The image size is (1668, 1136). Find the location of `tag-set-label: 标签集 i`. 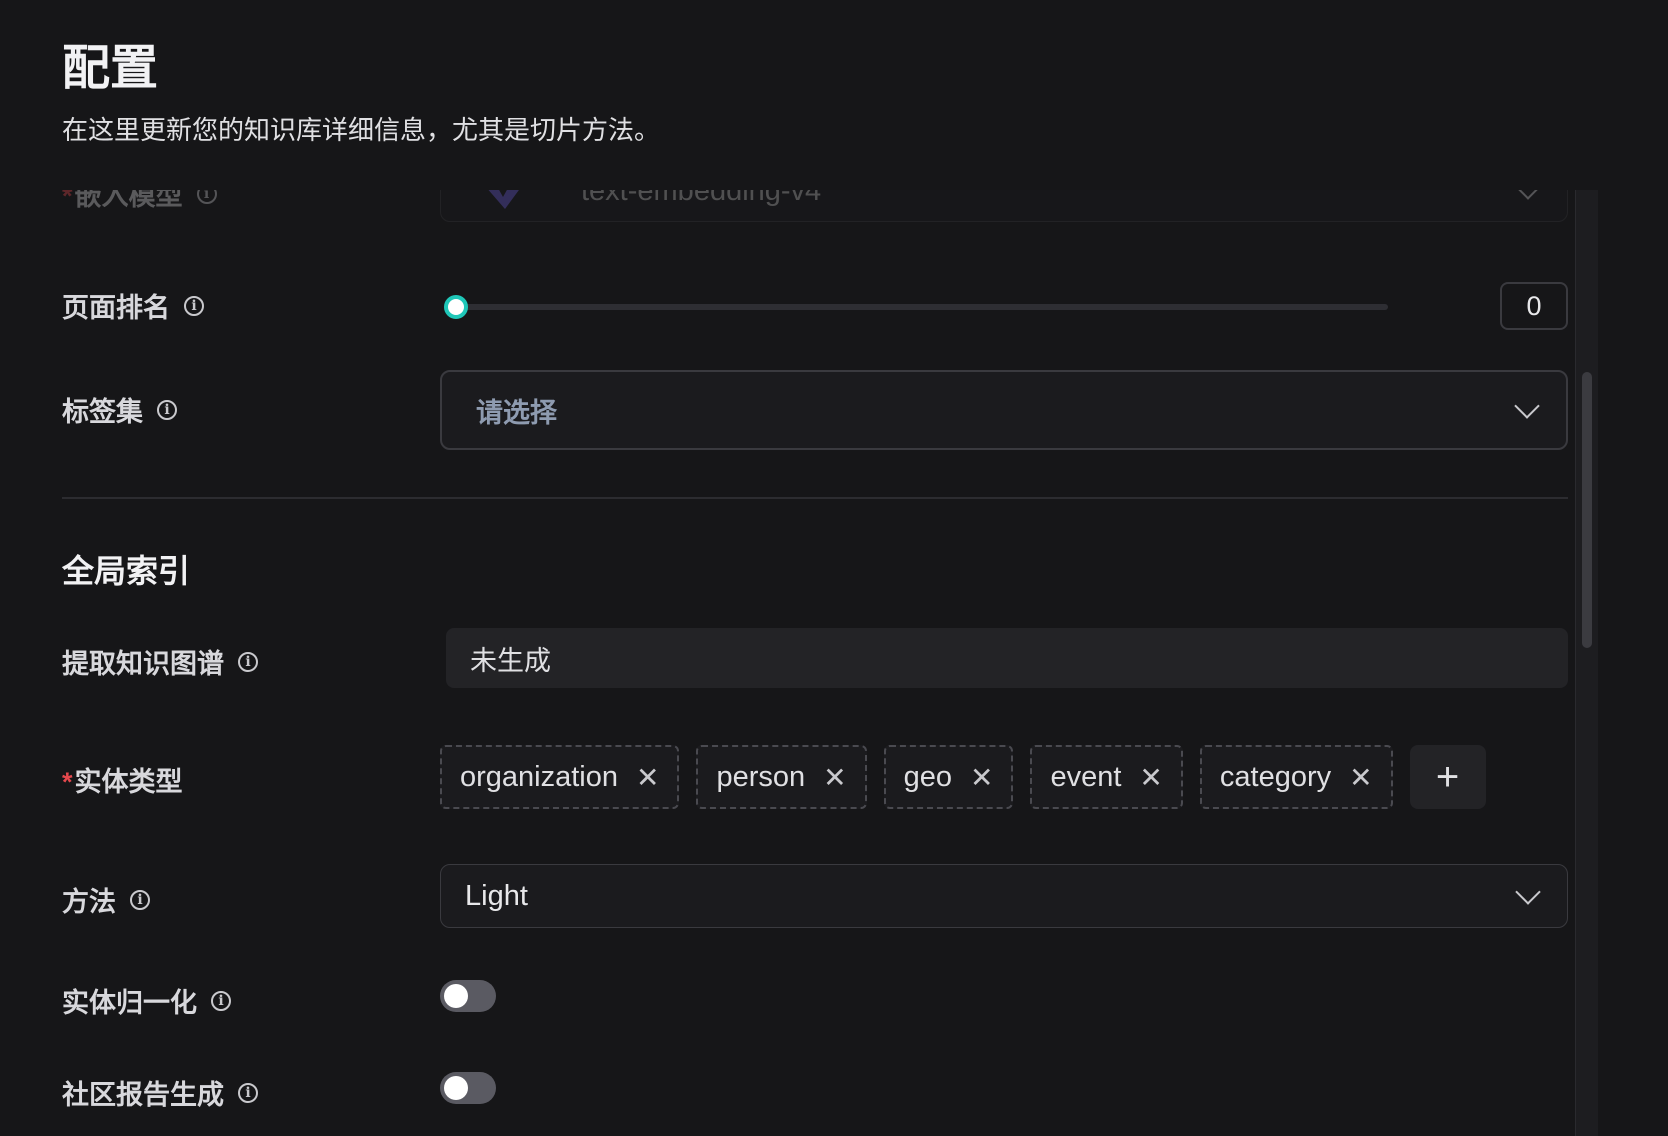

tag-set-label: 标签集 i is located at coordinates (119, 409).